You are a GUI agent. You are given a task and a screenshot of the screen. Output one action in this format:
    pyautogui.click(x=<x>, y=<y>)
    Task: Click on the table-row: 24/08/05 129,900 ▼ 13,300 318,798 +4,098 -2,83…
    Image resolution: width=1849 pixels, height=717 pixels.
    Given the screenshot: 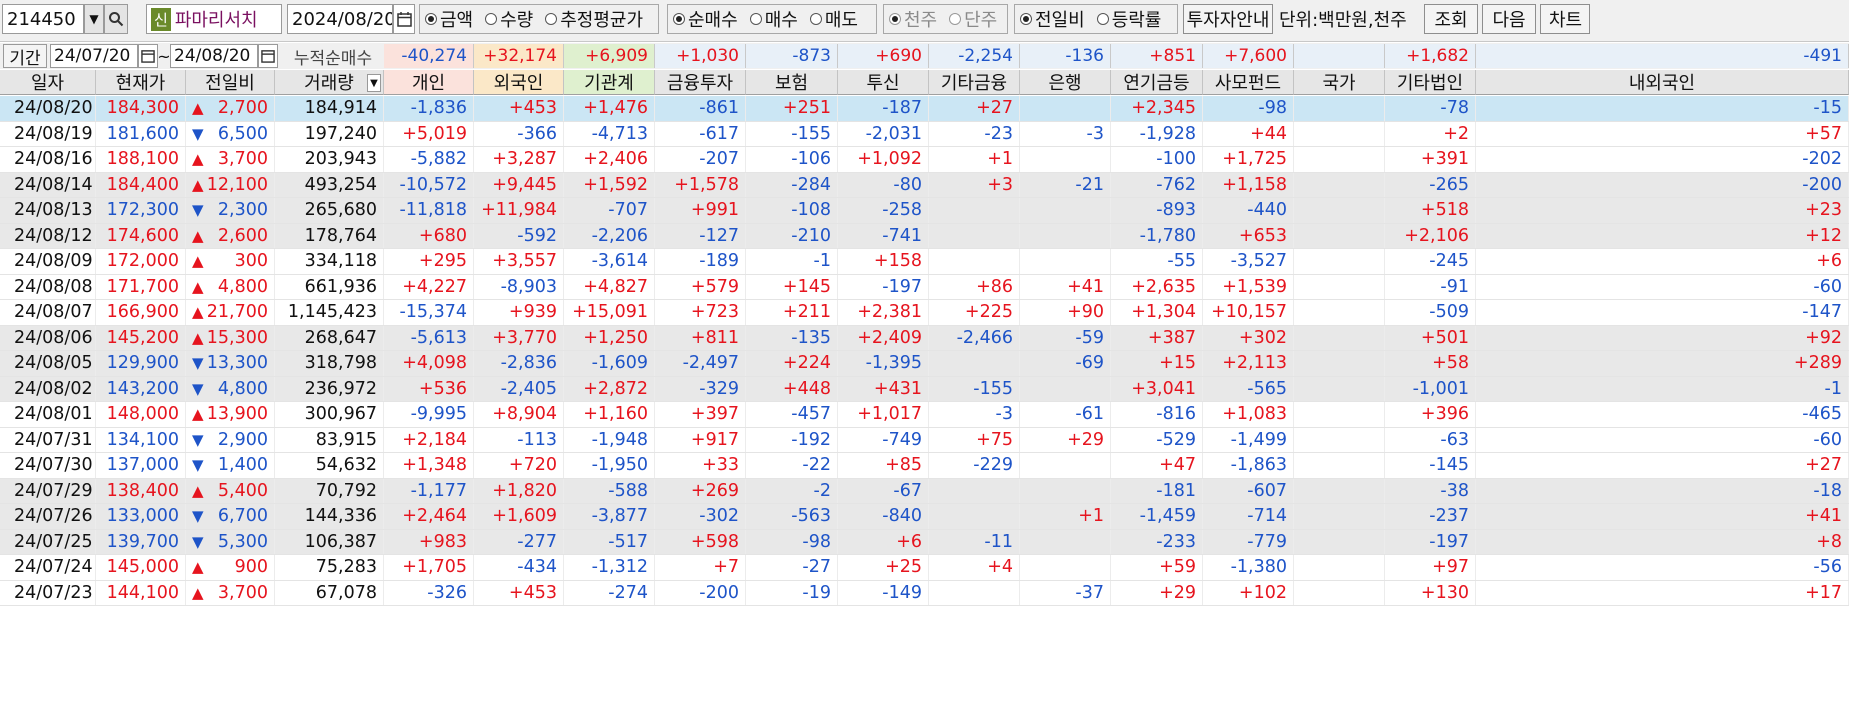 What is the action you would take?
    pyautogui.click(x=924, y=364)
    